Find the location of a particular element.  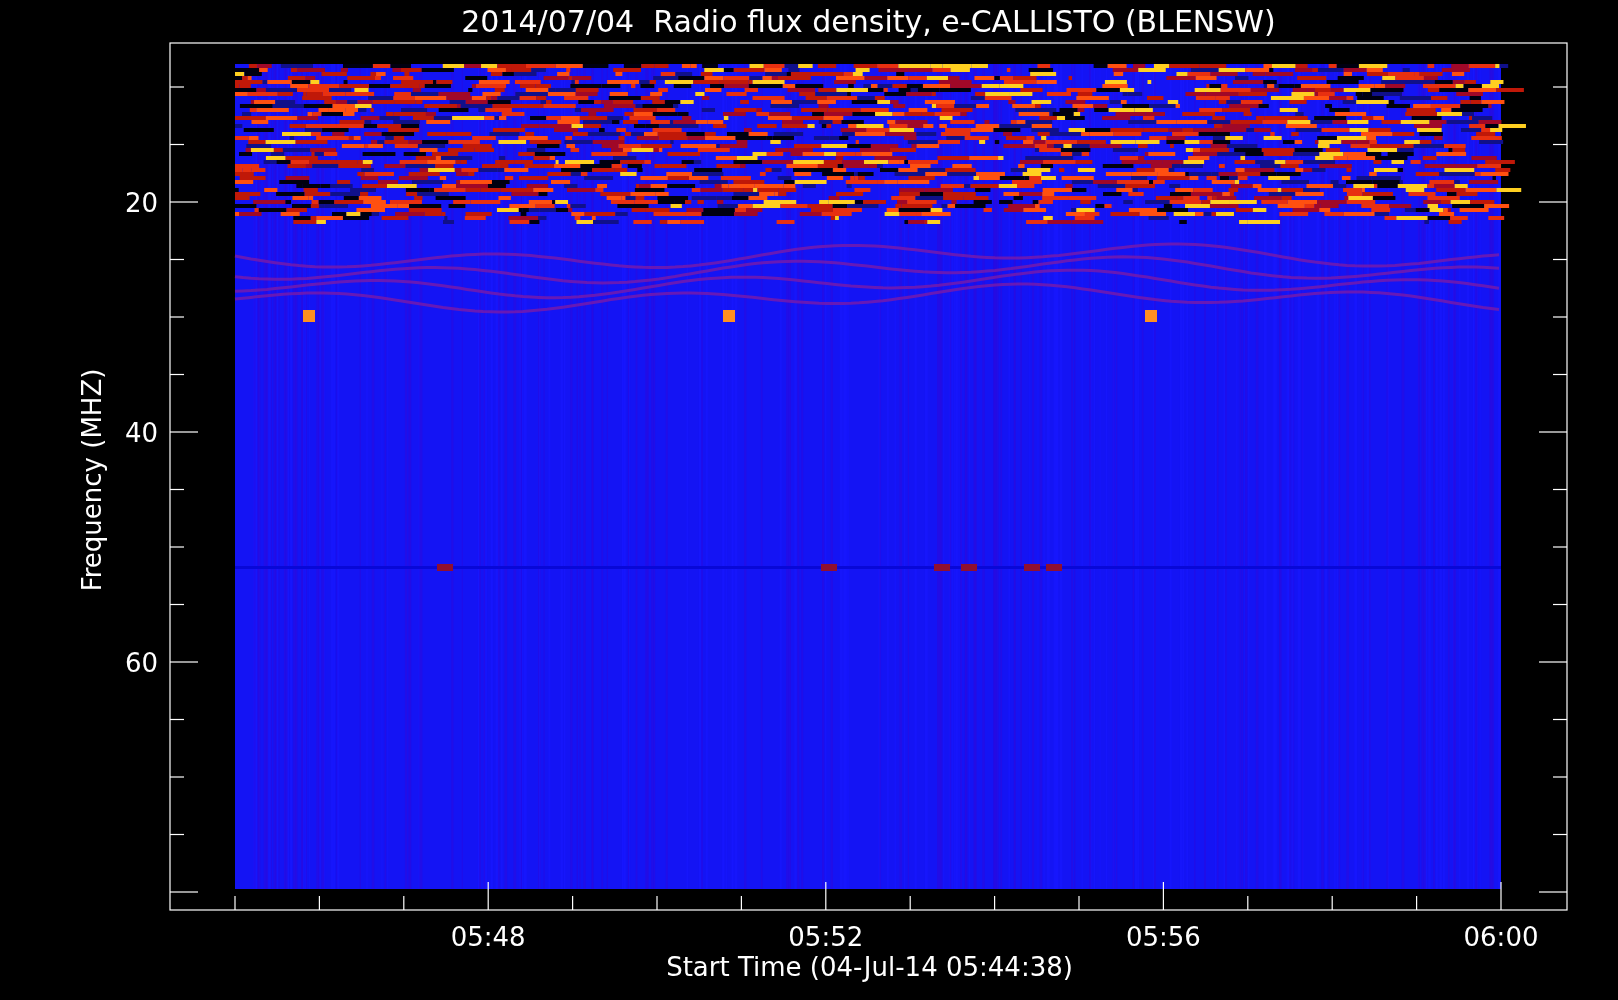

x-axis-label: Start Time (04-Jul-14 05:44:38) is located at coordinates (869, 967).